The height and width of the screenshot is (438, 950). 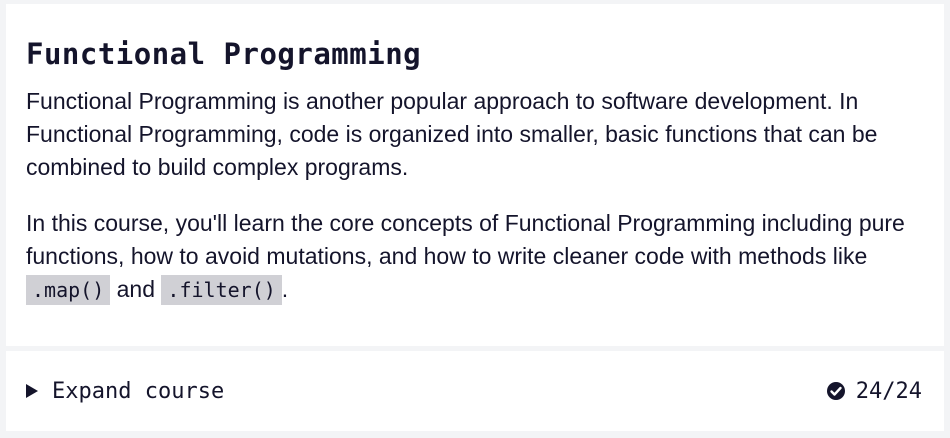 I want to click on course-title: Functional Programming, so click(x=224, y=54).